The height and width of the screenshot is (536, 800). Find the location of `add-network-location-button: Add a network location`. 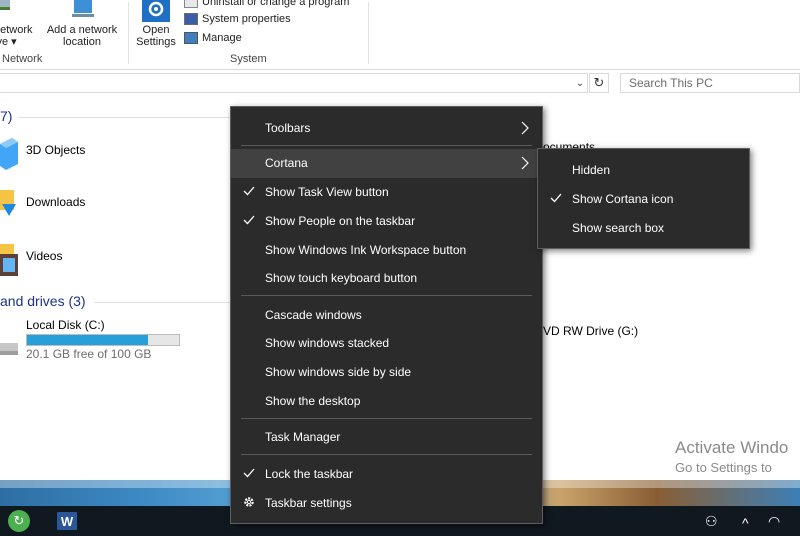

add-network-location-button: Add a network location is located at coordinates (82, 25).